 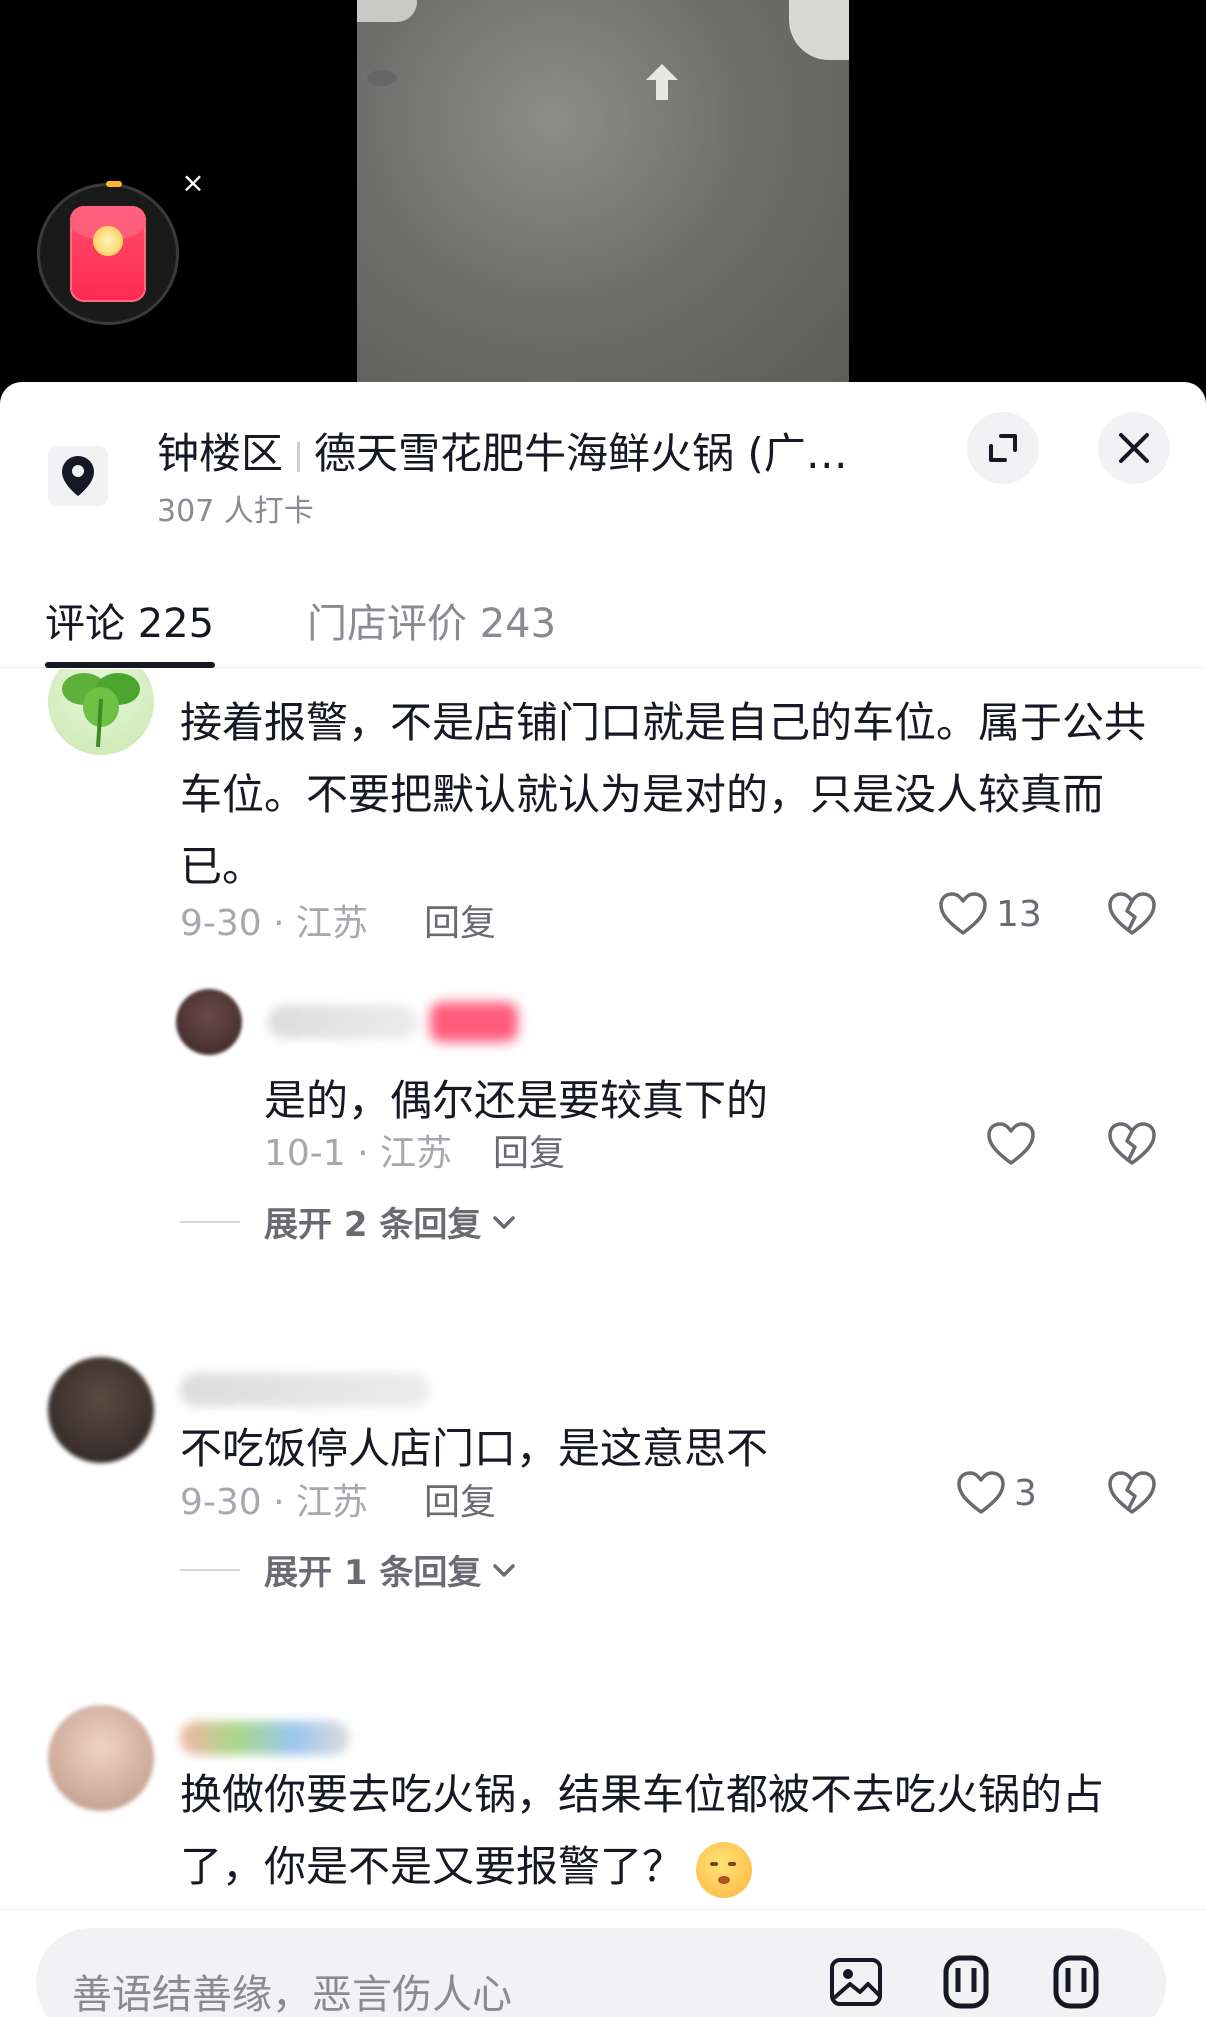 What do you see at coordinates (299, 456) in the screenshot?
I see `title-divider` at bounding box center [299, 456].